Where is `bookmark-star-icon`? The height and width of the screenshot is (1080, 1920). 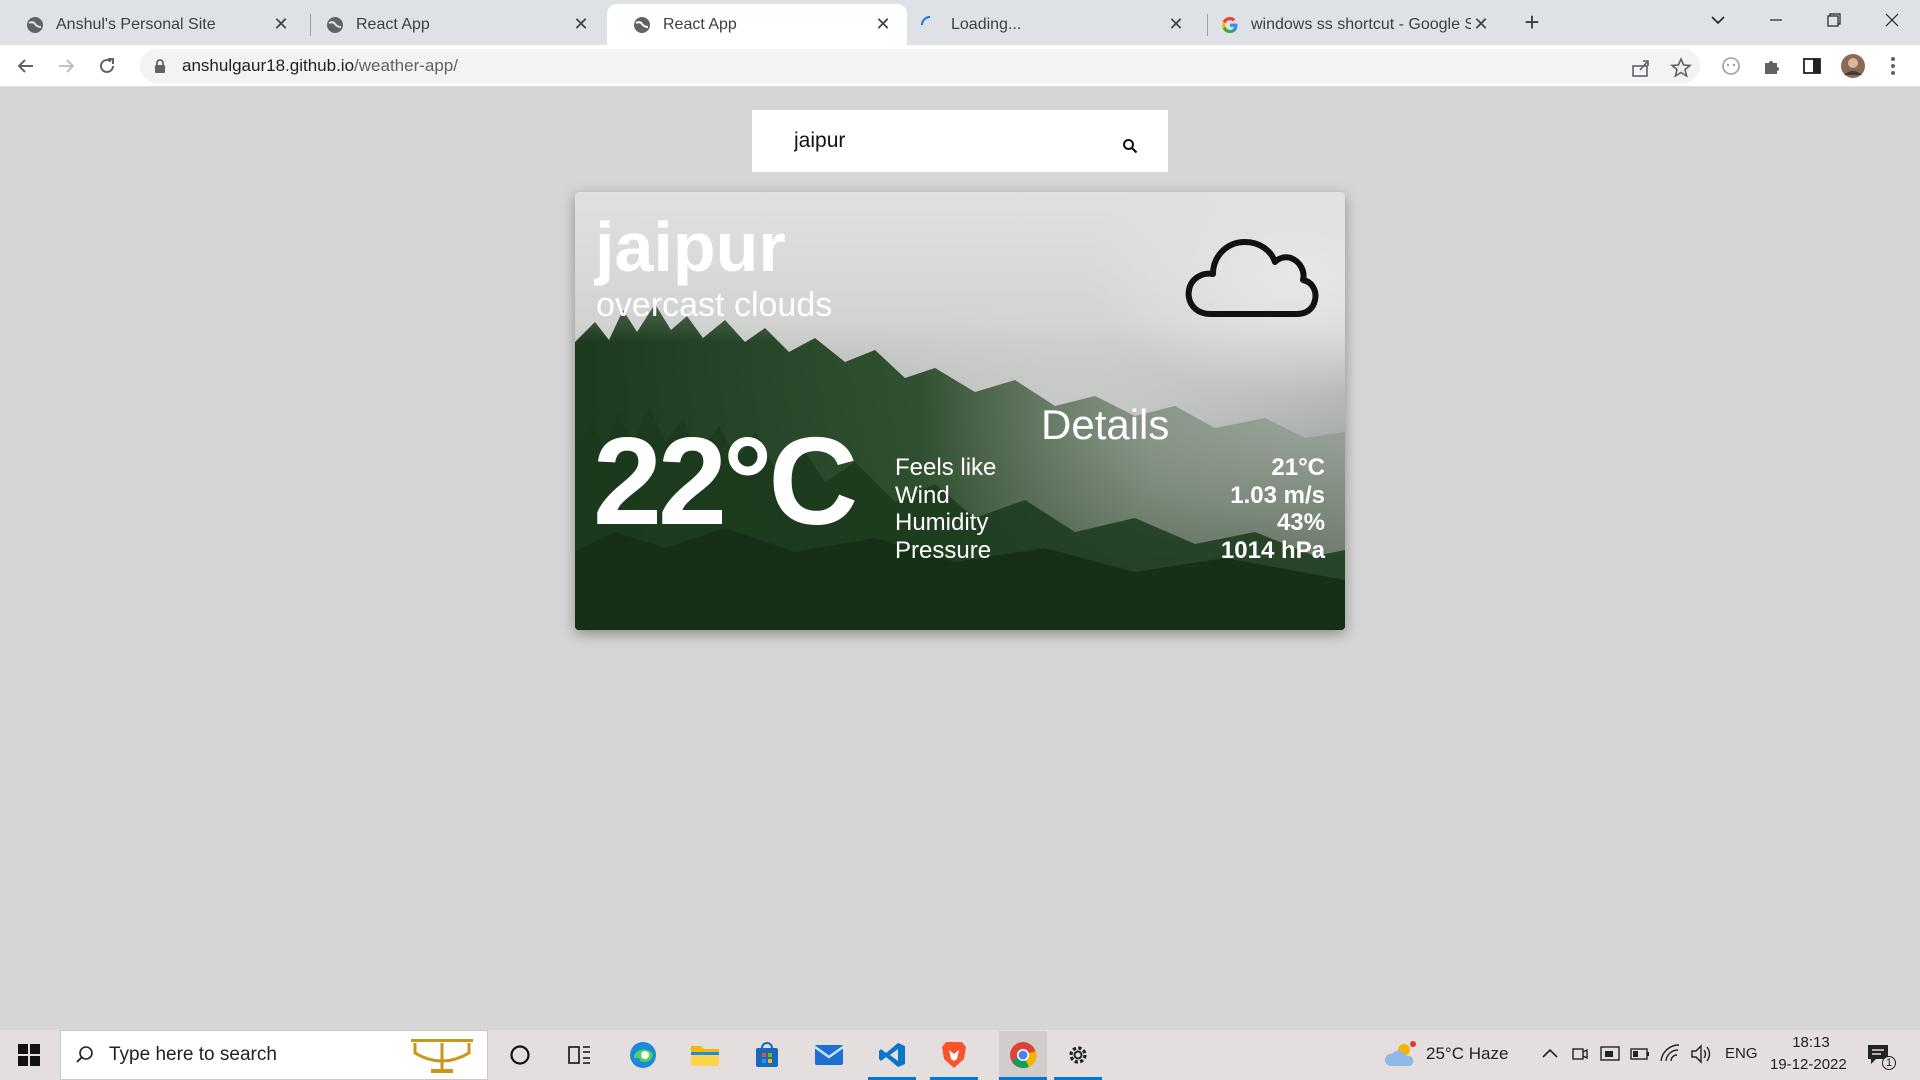 bookmark-star-icon is located at coordinates (1681, 68).